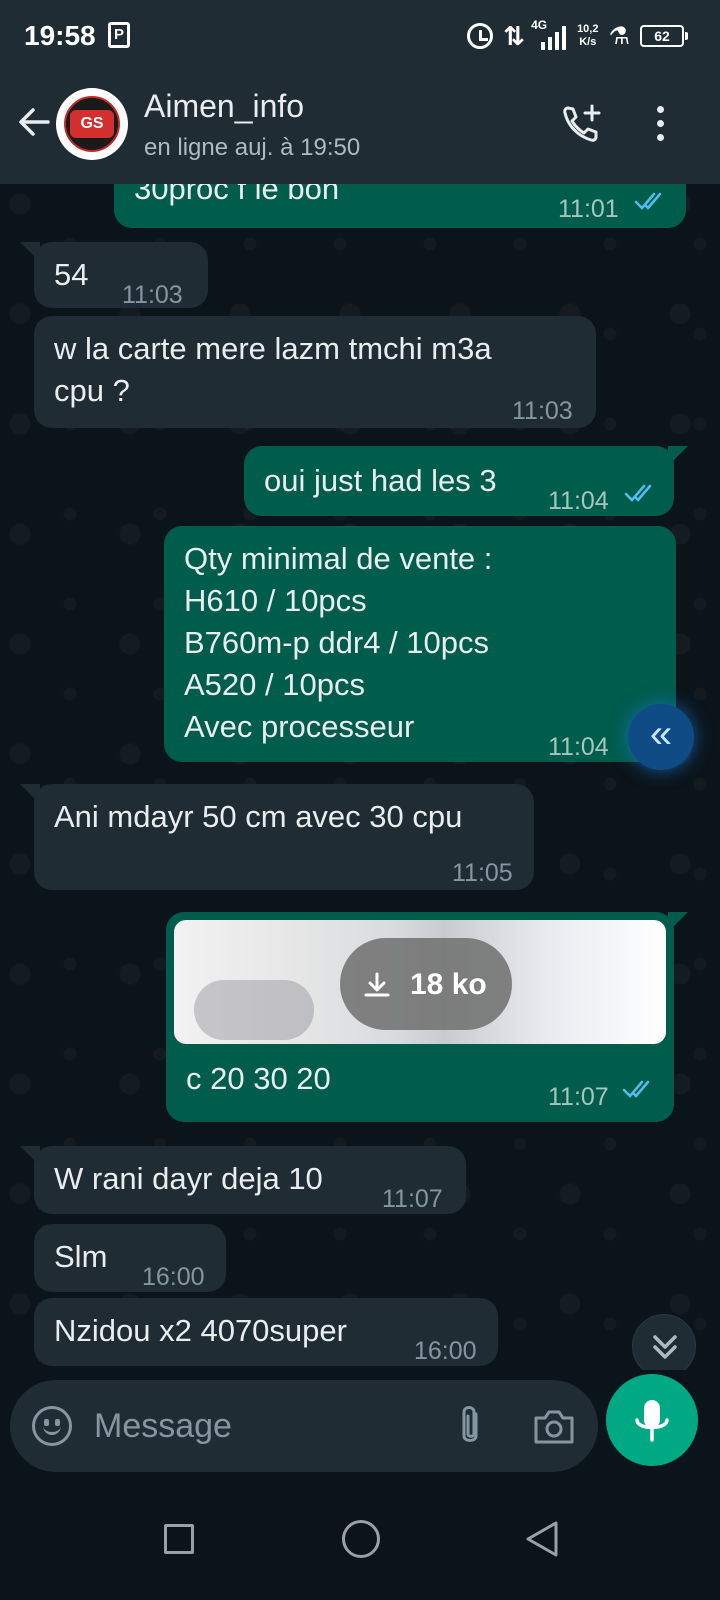  Describe the element at coordinates (71, 274) in the screenshot. I see `message-text: 54` at that location.